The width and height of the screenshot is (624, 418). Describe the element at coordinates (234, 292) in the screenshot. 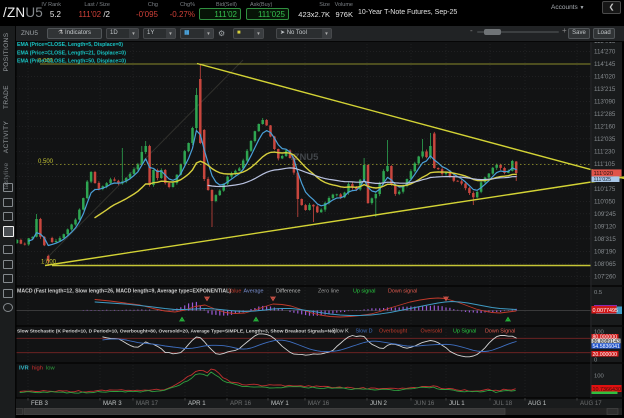

I see `svg-text: Value` at that location.